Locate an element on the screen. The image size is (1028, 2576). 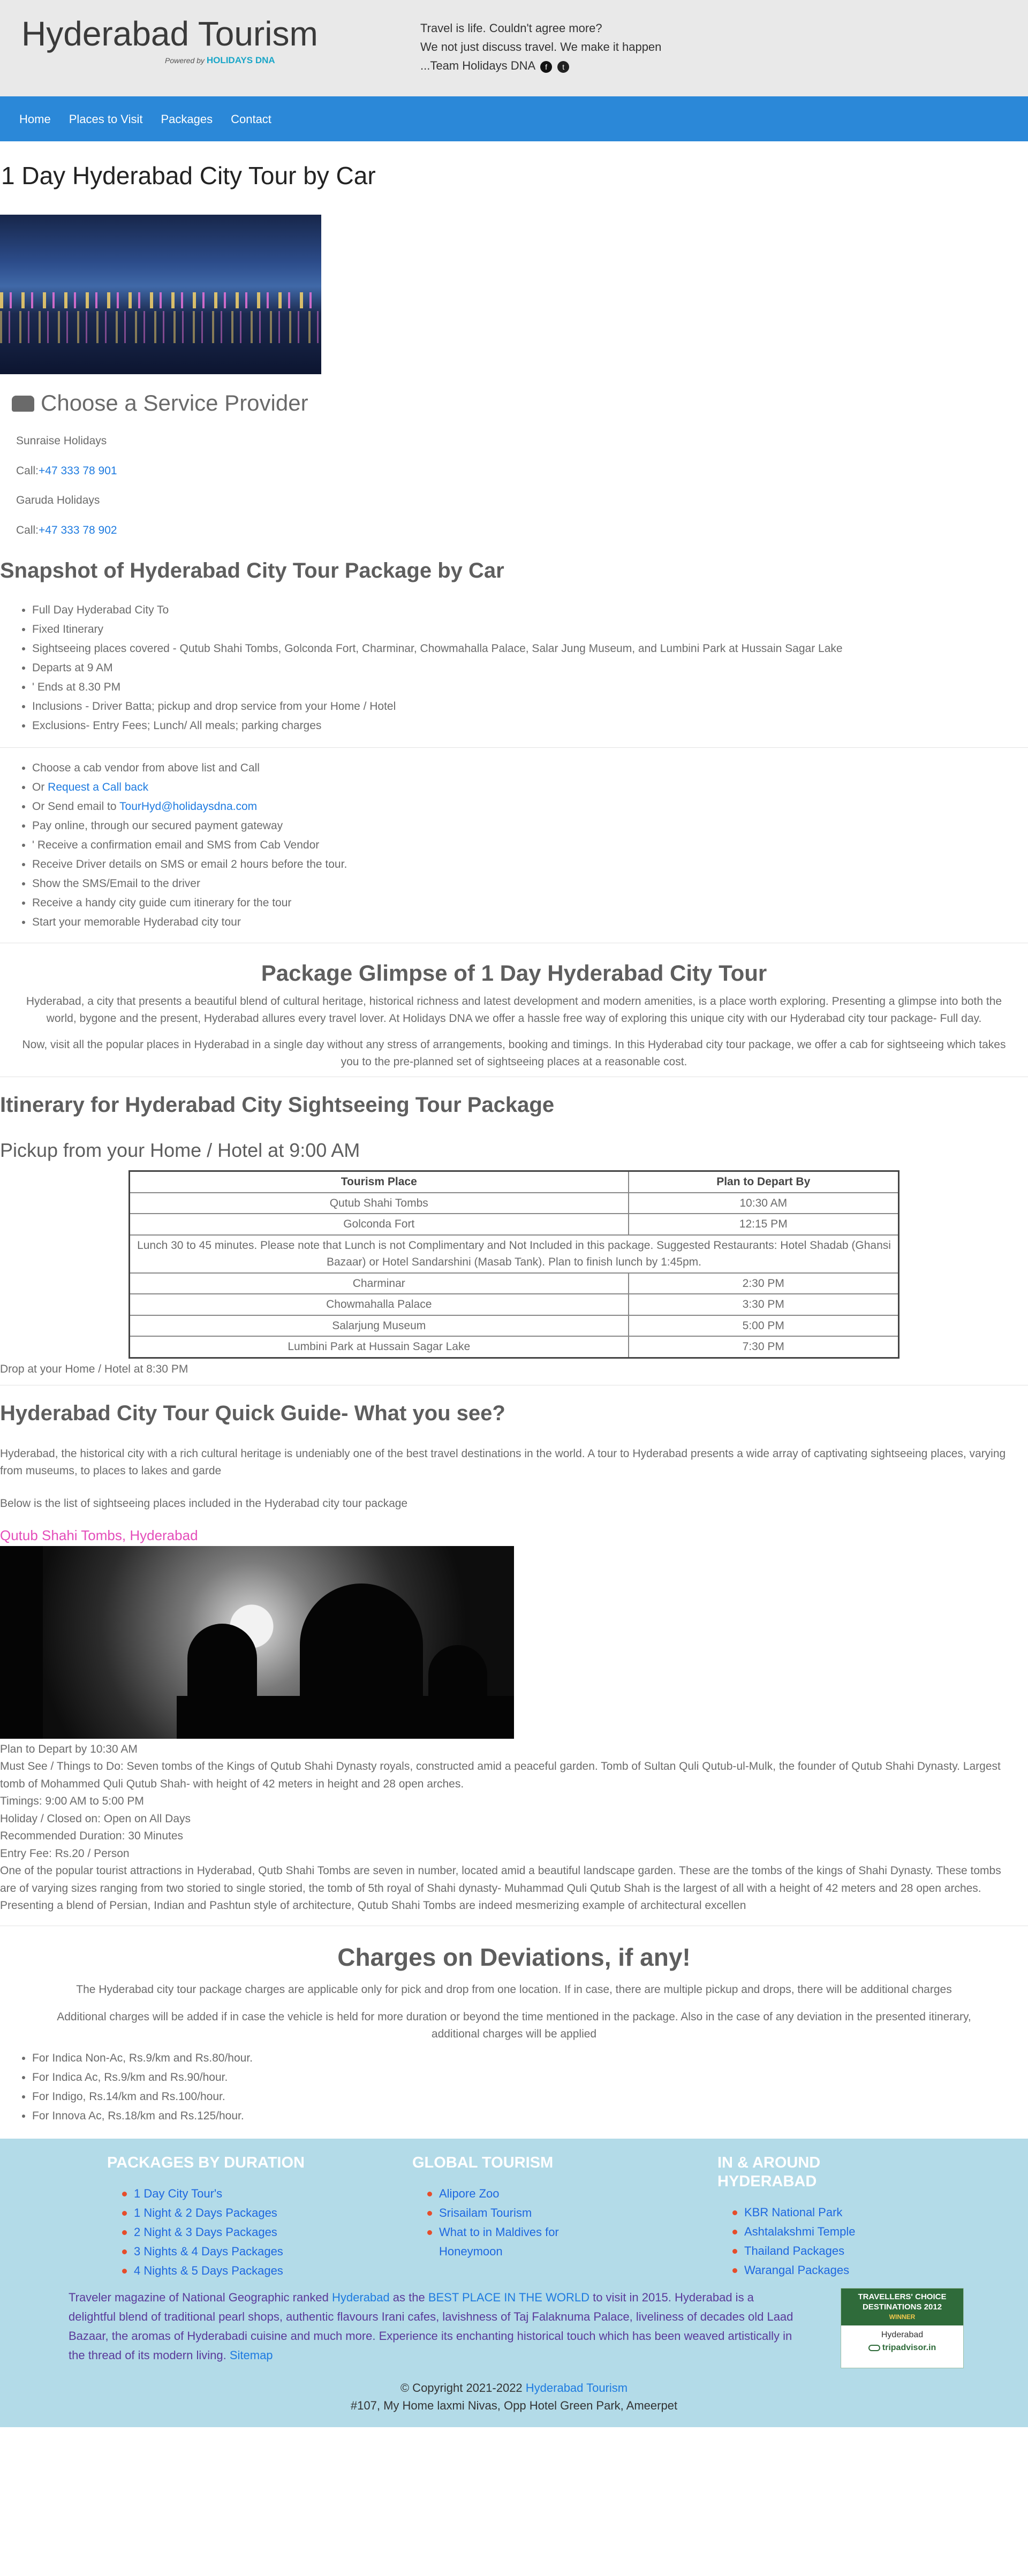
footer-link: Alipore Zoo is located at coordinates (469, 2193).